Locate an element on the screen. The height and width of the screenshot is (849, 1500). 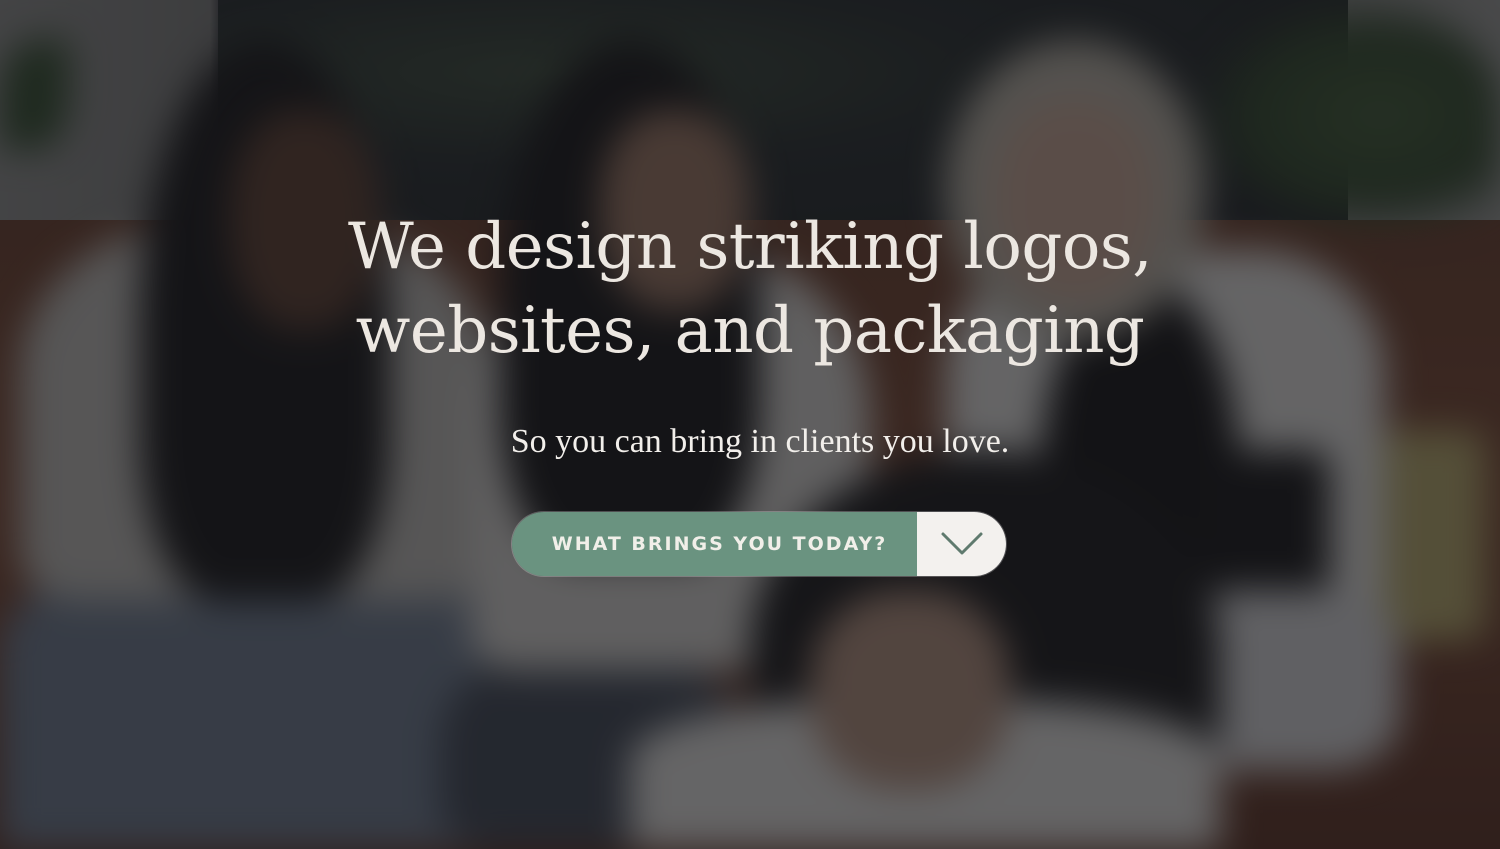
dropdown-toggle-button is located at coordinates (961, 544).